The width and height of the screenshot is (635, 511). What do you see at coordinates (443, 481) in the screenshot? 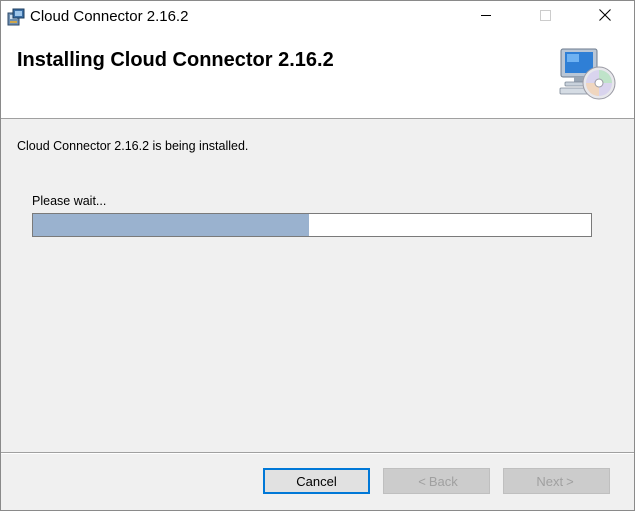
I see `back-button-label: Back` at bounding box center [443, 481].